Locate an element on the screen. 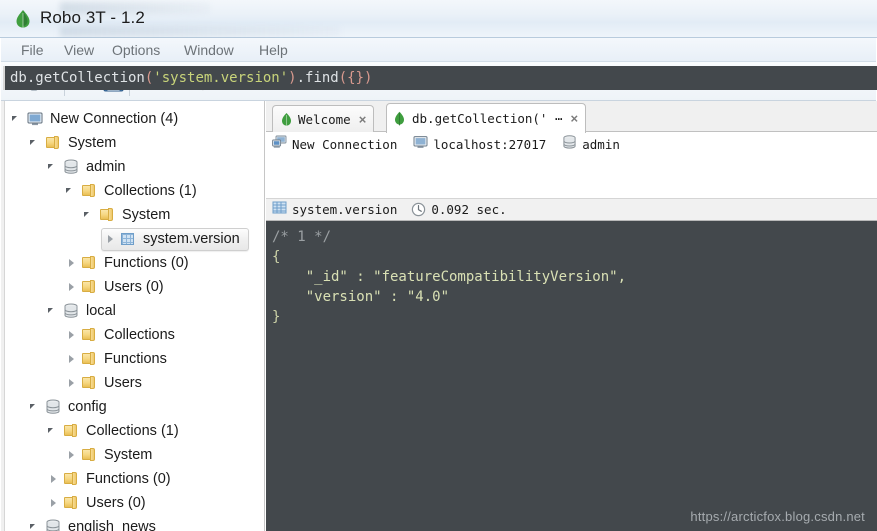  robomongo-leaf-icon is located at coordinates (286, 119).